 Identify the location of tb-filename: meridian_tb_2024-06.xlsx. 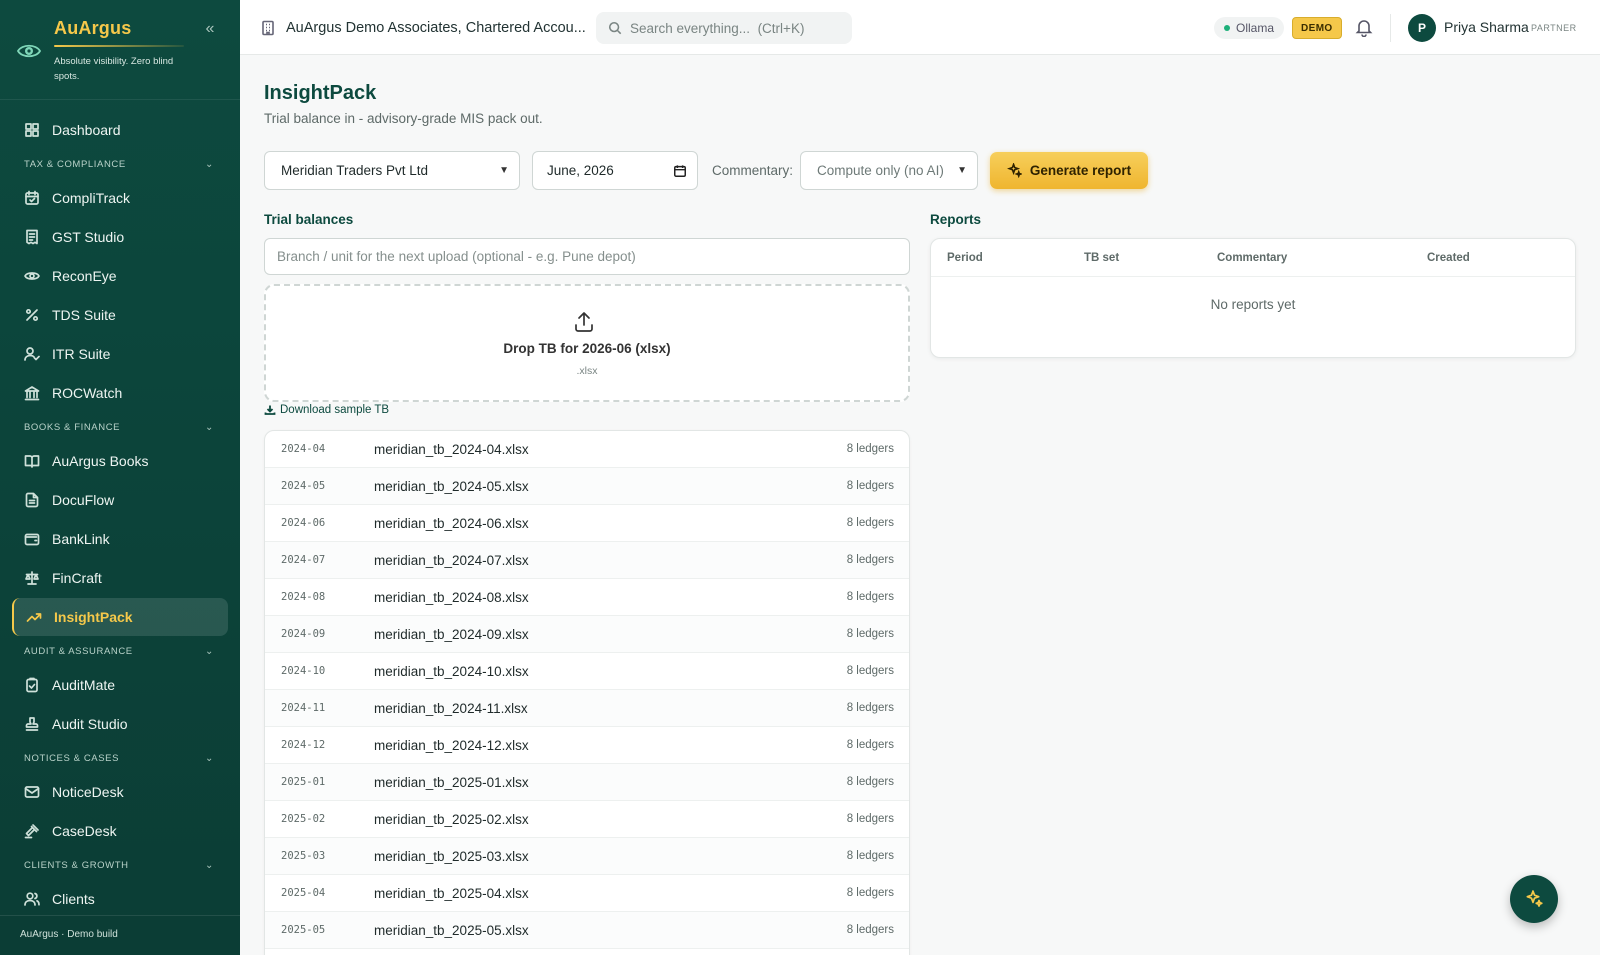
(451, 523).